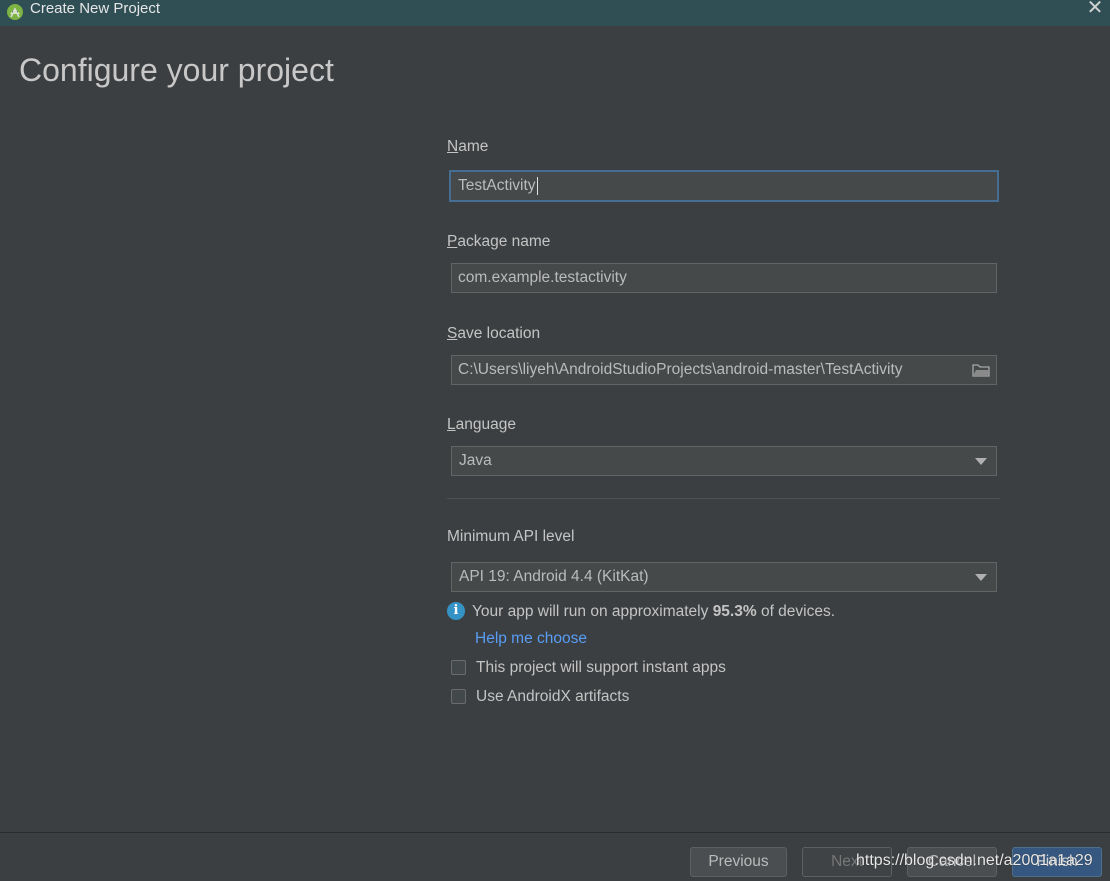 The height and width of the screenshot is (881, 1110). What do you see at coordinates (723, 498) in the screenshot?
I see `section-divider` at bounding box center [723, 498].